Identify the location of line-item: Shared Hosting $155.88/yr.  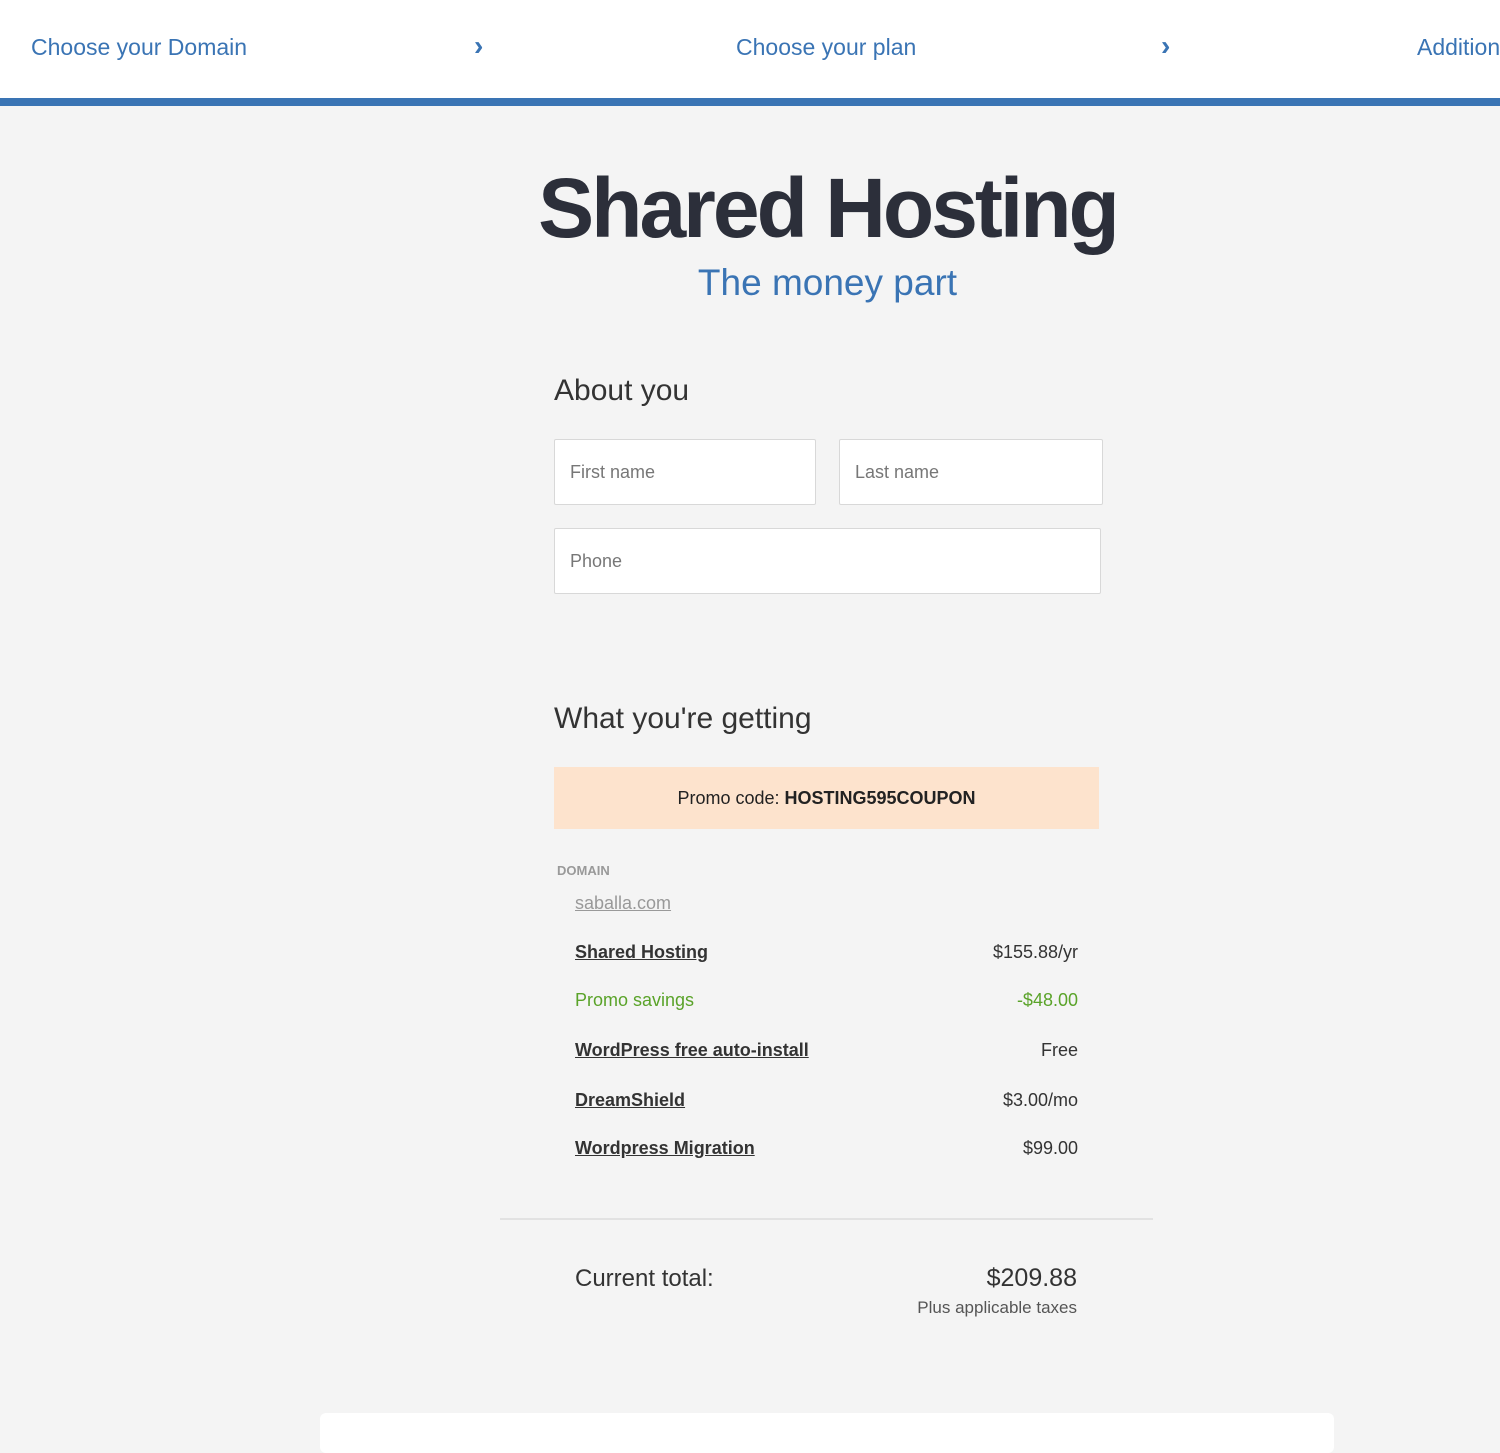
(826, 954).